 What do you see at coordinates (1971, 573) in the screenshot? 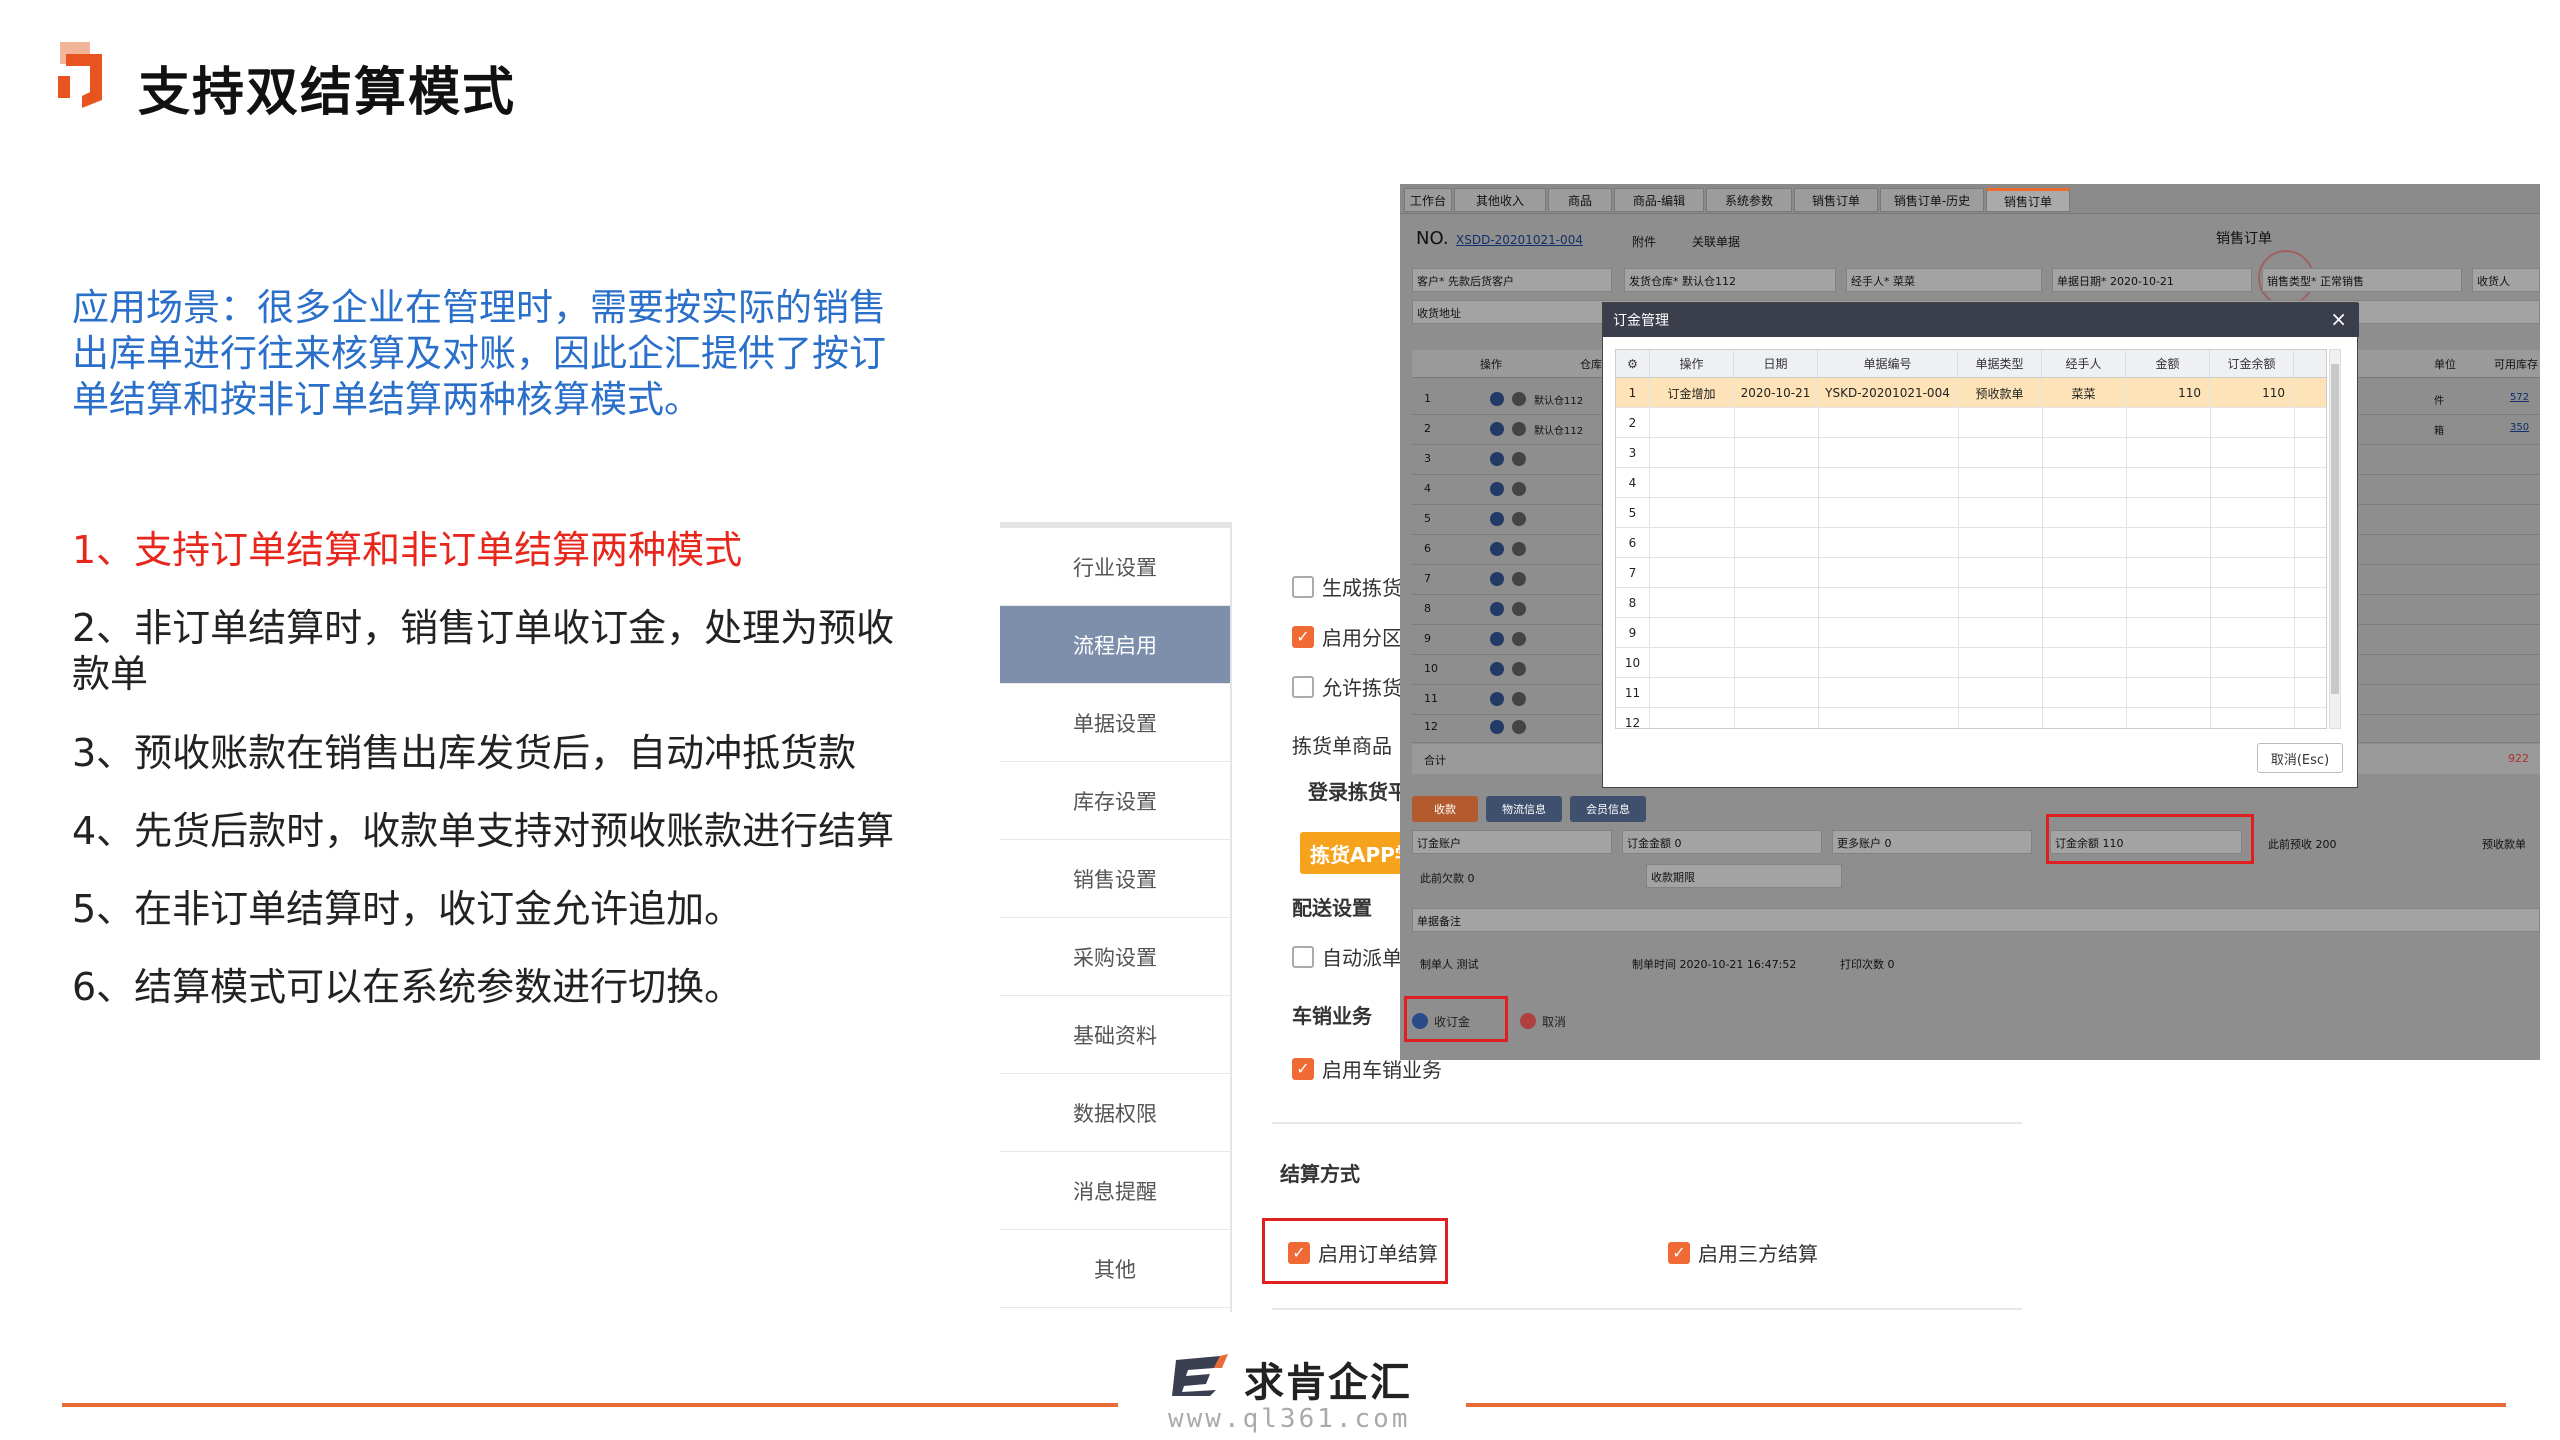
I see `table-row: 7` at bounding box center [1971, 573].